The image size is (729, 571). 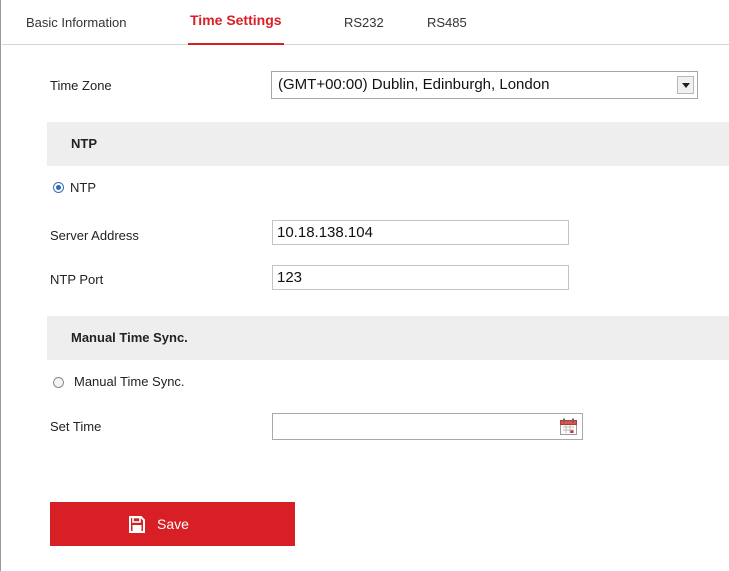 What do you see at coordinates (58, 187) in the screenshot?
I see `ntp-radio` at bounding box center [58, 187].